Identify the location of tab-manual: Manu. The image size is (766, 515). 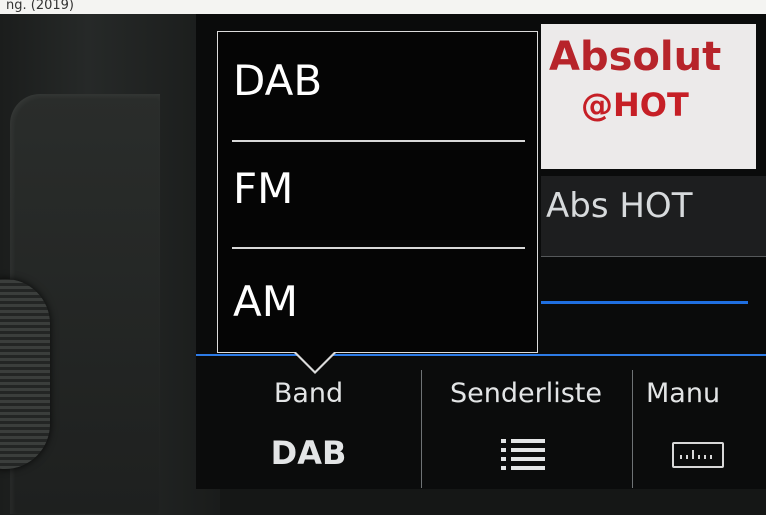
(699, 423).